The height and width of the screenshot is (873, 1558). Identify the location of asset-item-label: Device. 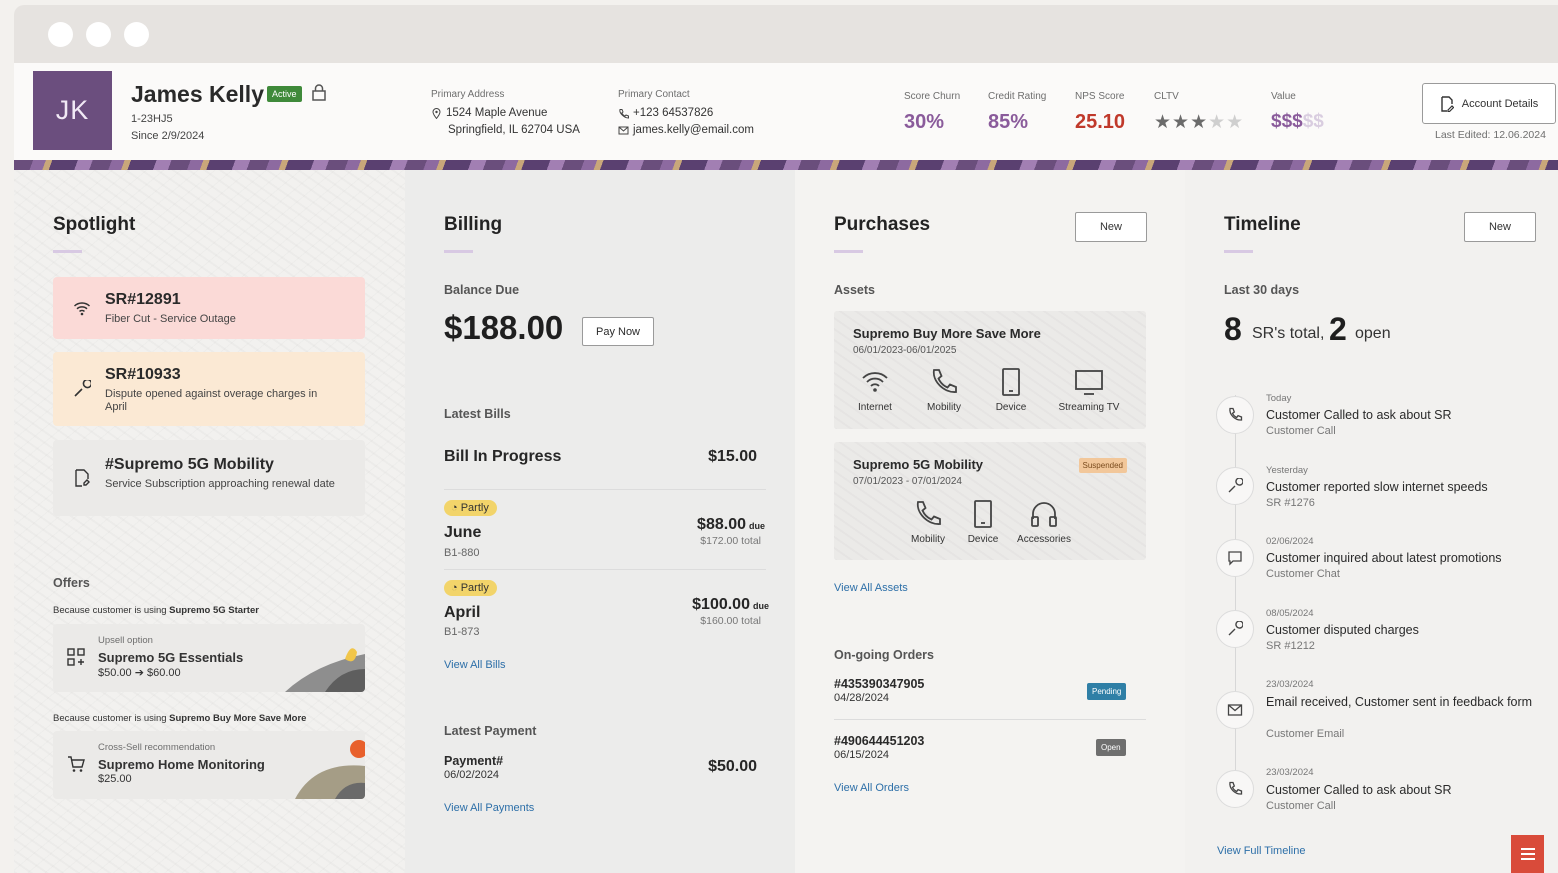
(1011, 407).